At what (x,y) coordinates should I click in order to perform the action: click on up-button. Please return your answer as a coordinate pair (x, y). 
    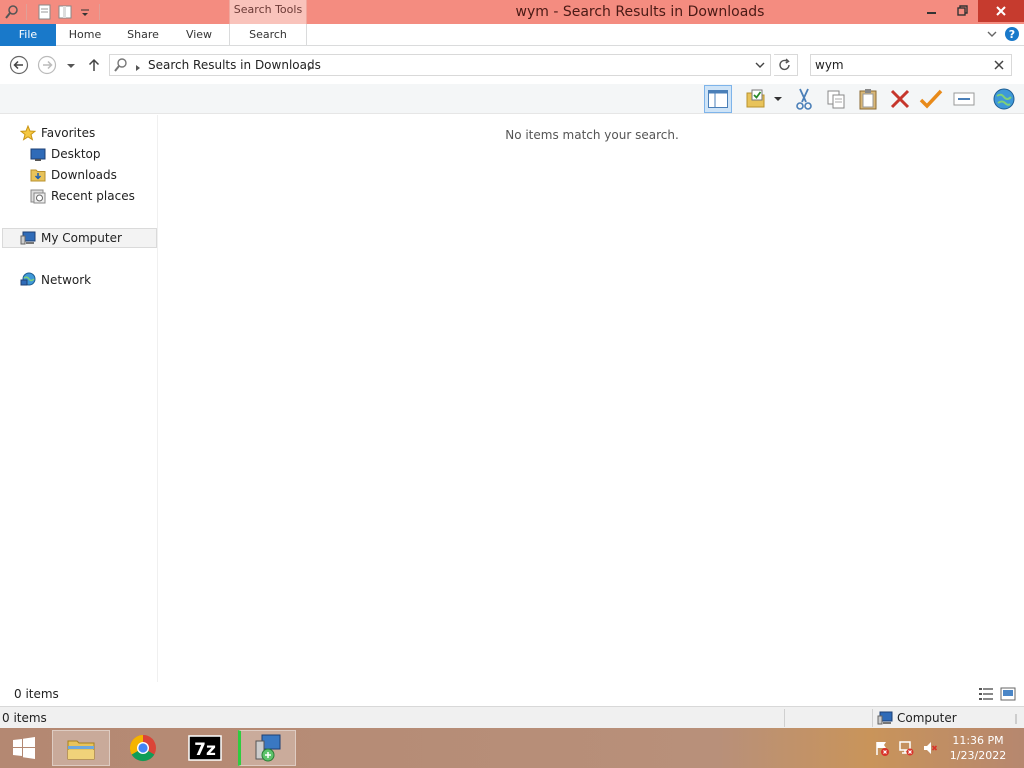
    Looking at the image, I should click on (94, 65).